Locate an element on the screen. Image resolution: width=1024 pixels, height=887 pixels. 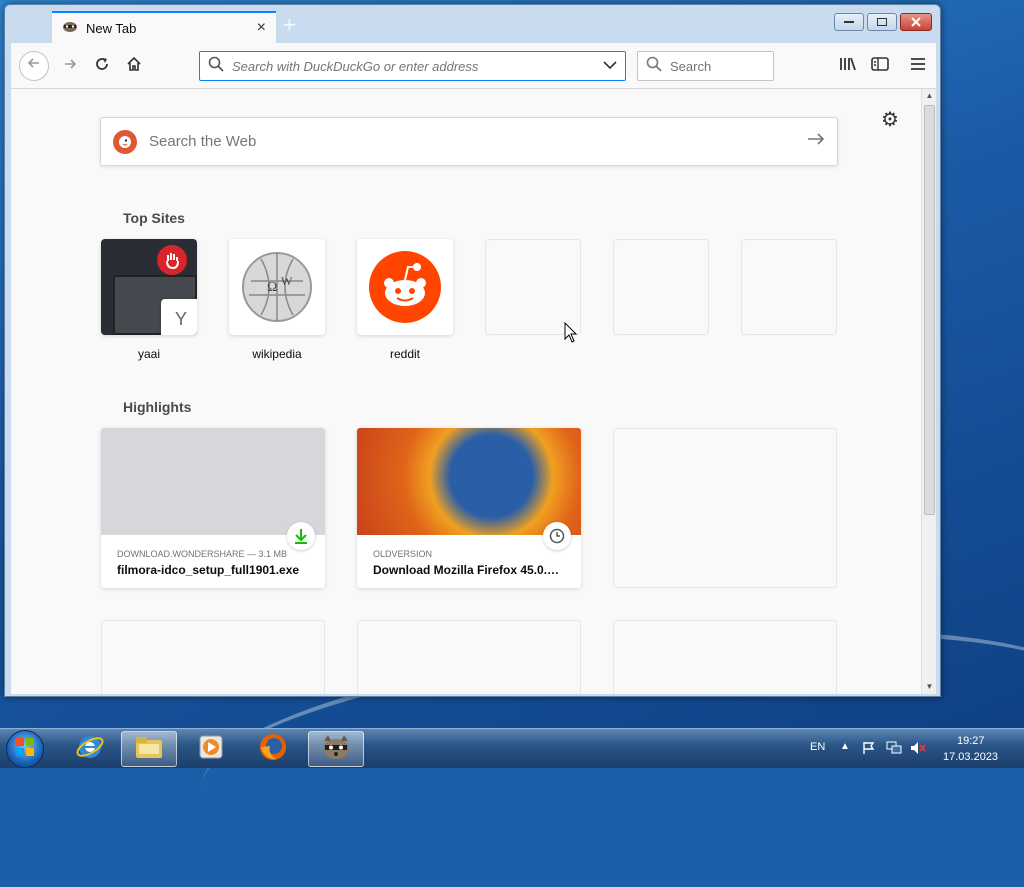
address-bar is located at coordinates (412, 66).